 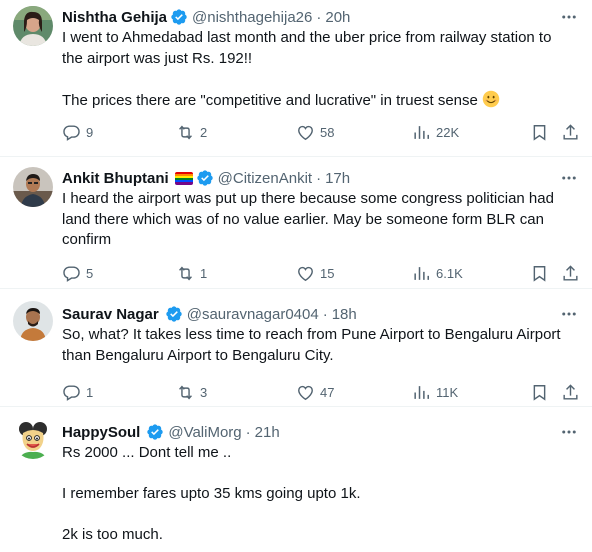 I want to click on like-count: 47, so click(x=327, y=392).